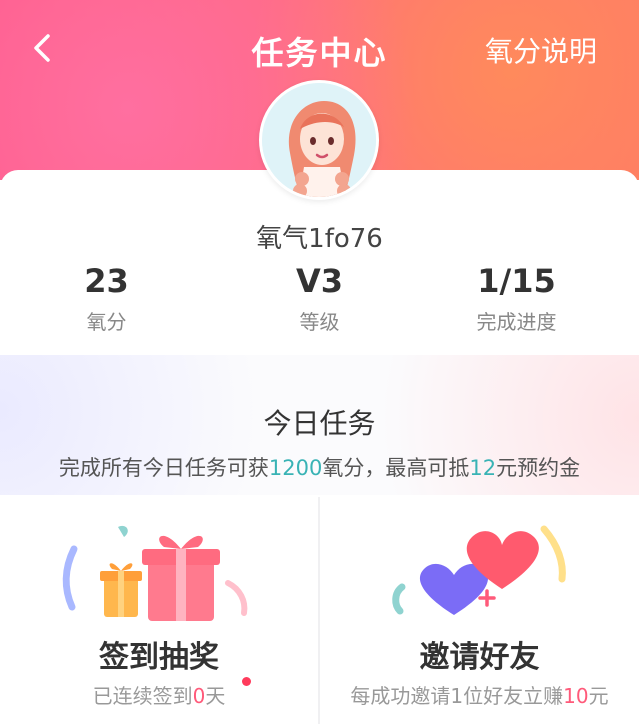  Describe the element at coordinates (483, 468) in the screenshot. I see `amount-highlight: 12` at that location.